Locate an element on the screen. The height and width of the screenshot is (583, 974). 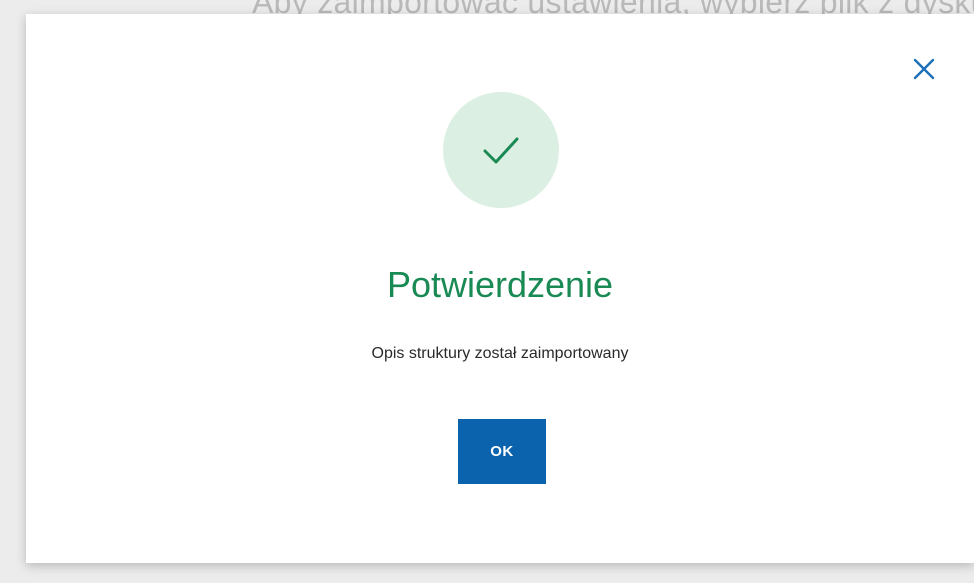
checkmark-icon is located at coordinates (501, 150).